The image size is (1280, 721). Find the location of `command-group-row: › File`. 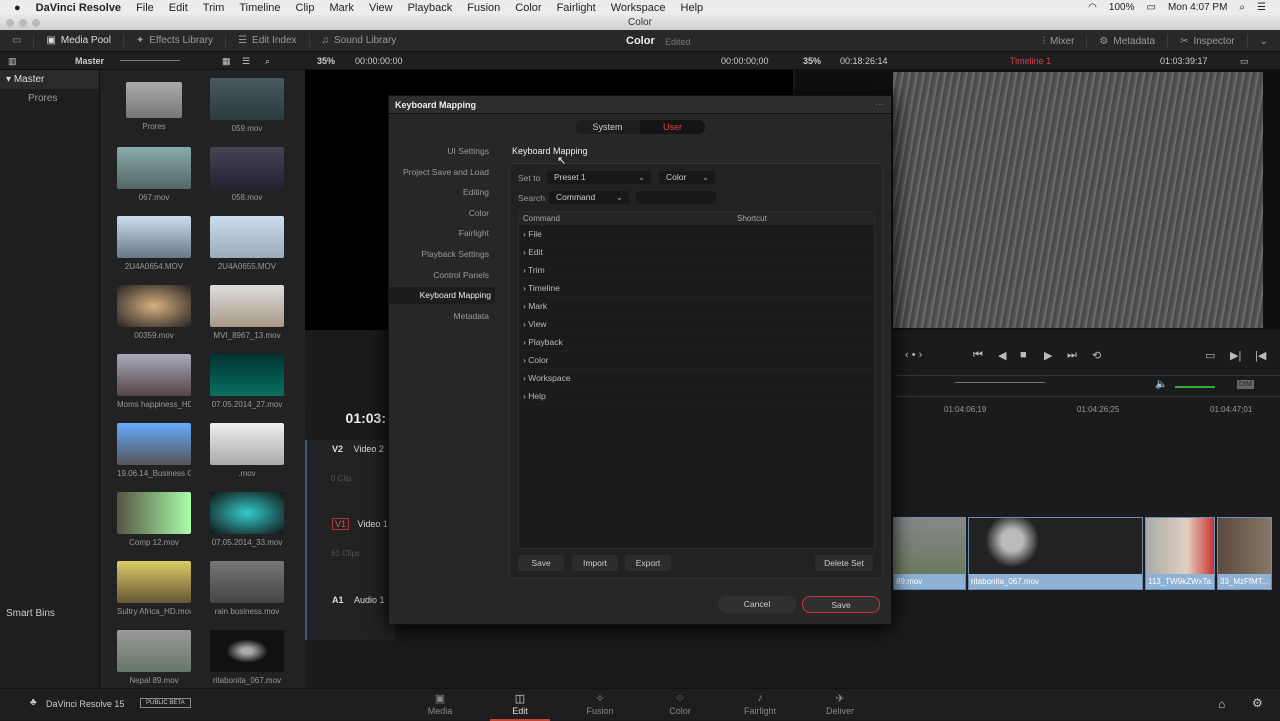

command-group-row: › File is located at coordinates (696, 234).